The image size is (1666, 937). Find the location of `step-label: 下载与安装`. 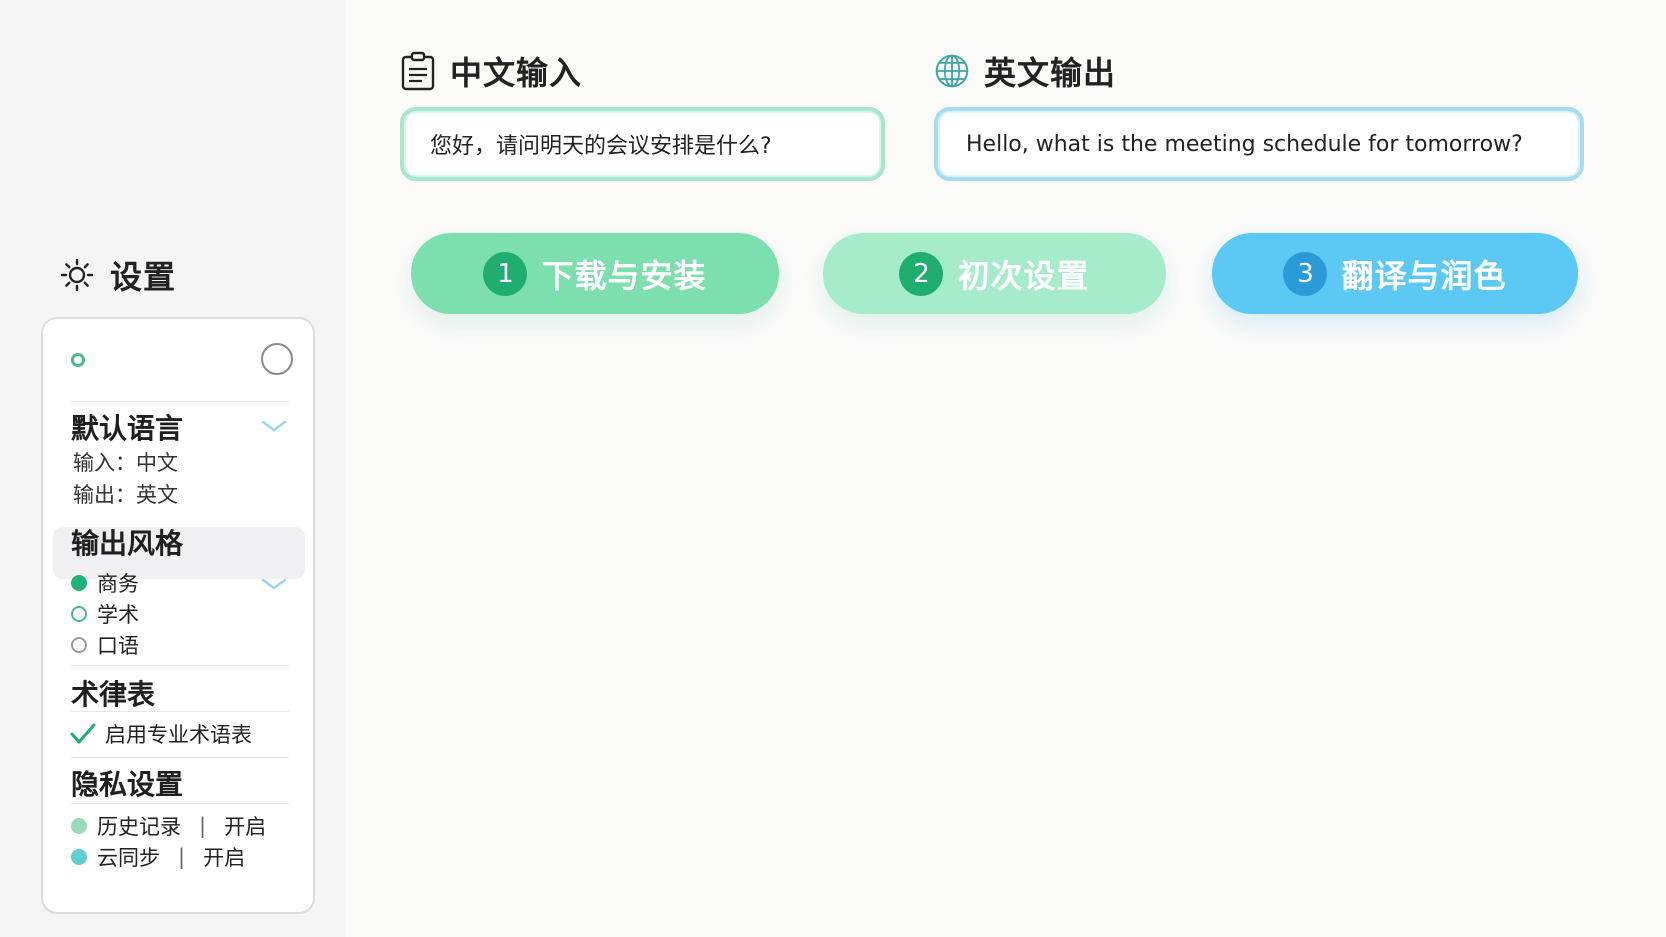

step-label: 下载与安装 is located at coordinates (624, 275).